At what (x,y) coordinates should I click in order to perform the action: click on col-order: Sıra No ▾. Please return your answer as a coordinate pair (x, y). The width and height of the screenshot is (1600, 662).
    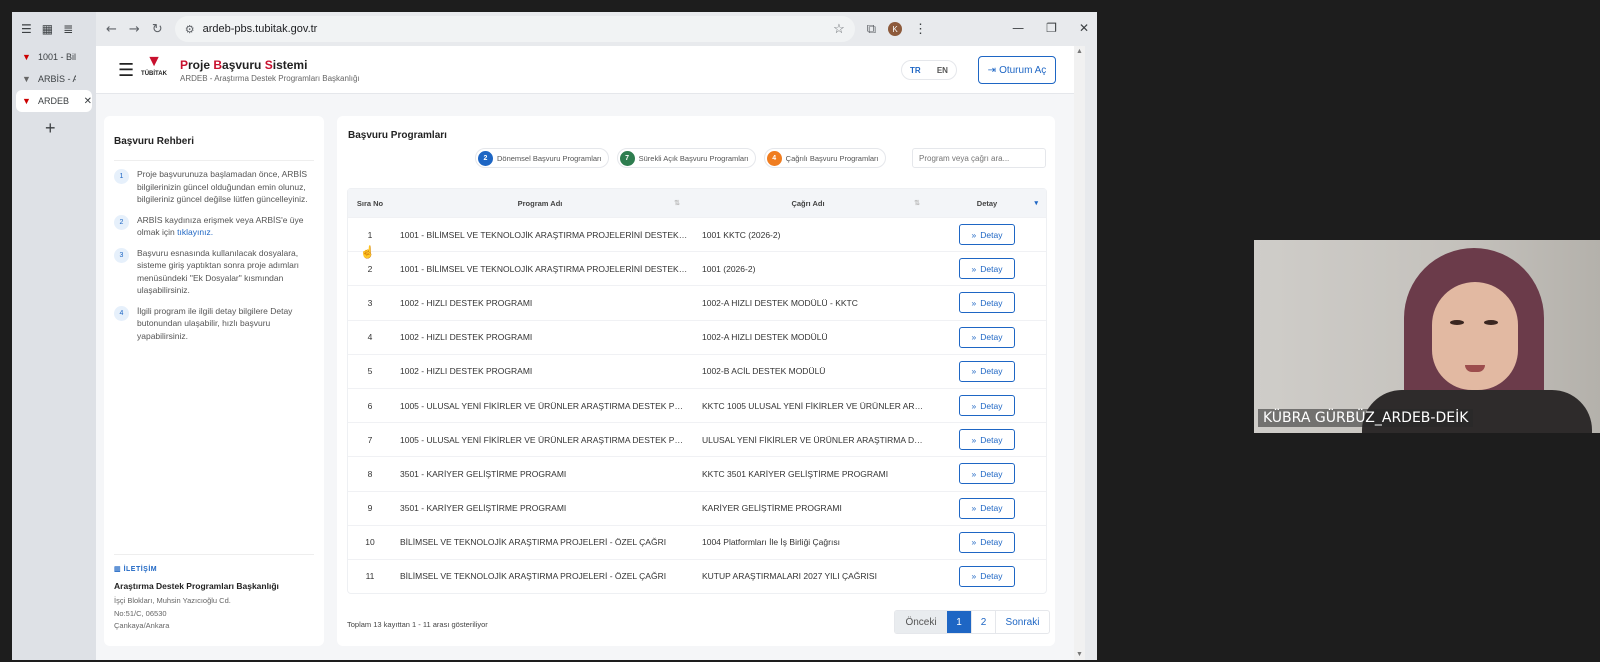
    Looking at the image, I should click on (693, 203).